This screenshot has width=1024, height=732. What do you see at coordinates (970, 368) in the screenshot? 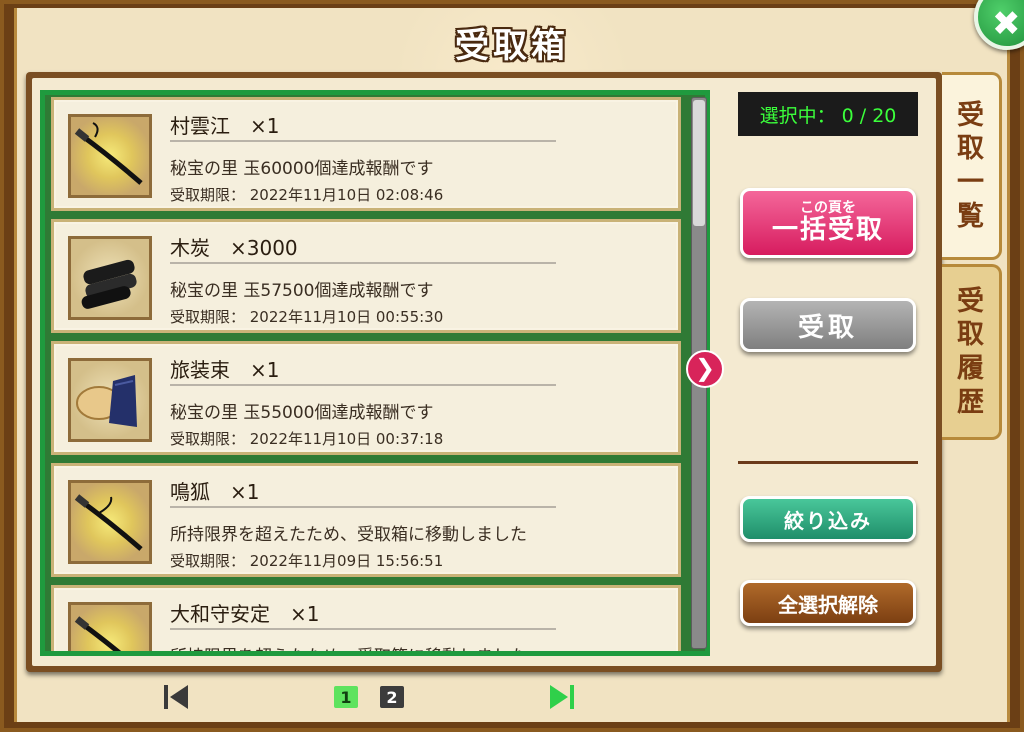
I see `tab-char: 履` at bounding box center [970, 368].